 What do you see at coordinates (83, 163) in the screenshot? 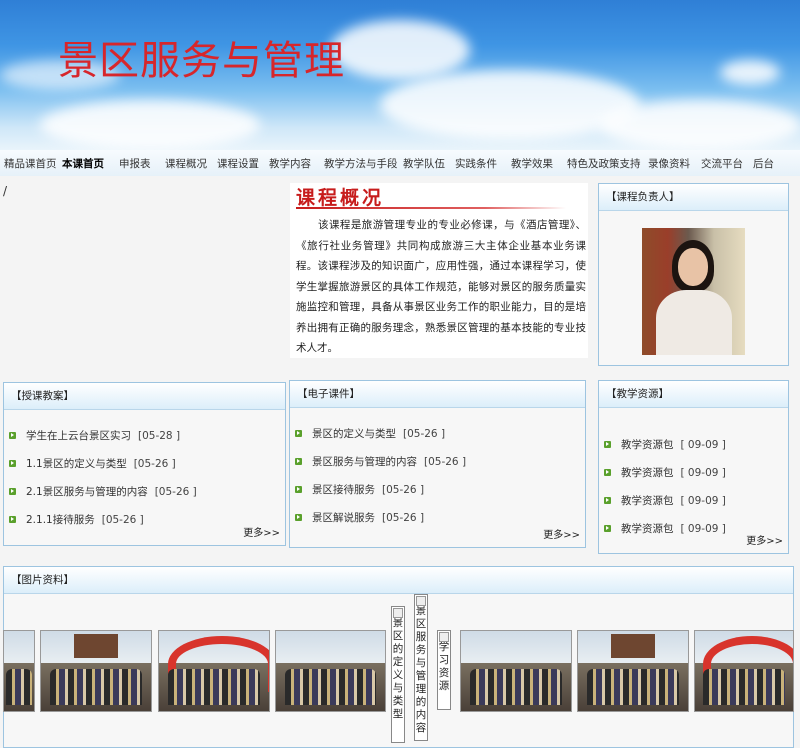
I see `nav-item: 本课首页` at bounding box center [83, 163].